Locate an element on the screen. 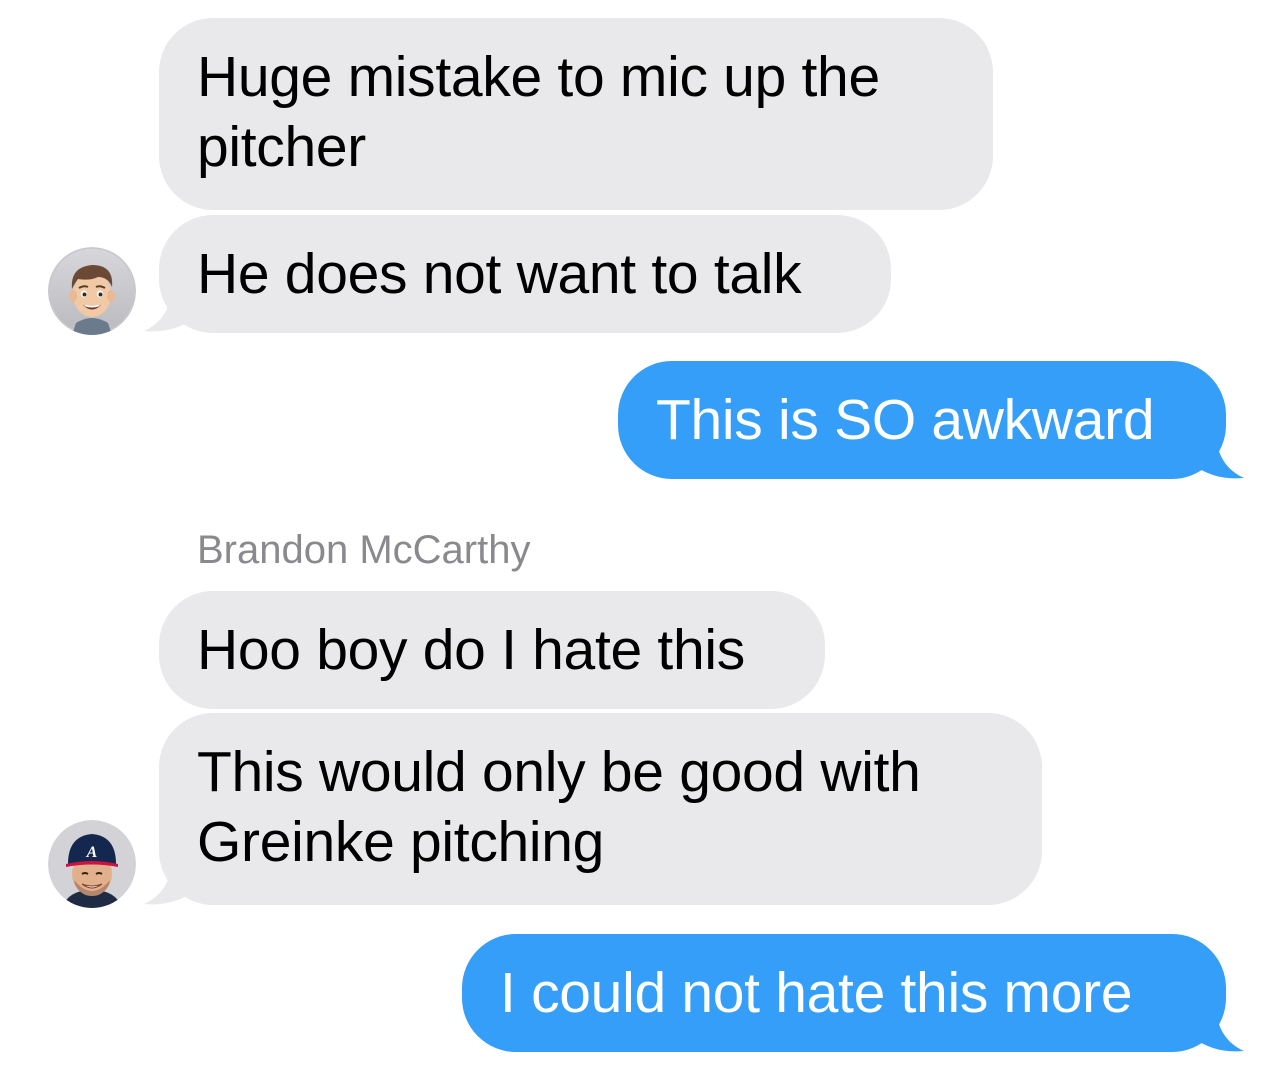 Image resolution: width=1284 pixels, height=1084 pixels. svg-text: A is located at coordinates (92, 852).